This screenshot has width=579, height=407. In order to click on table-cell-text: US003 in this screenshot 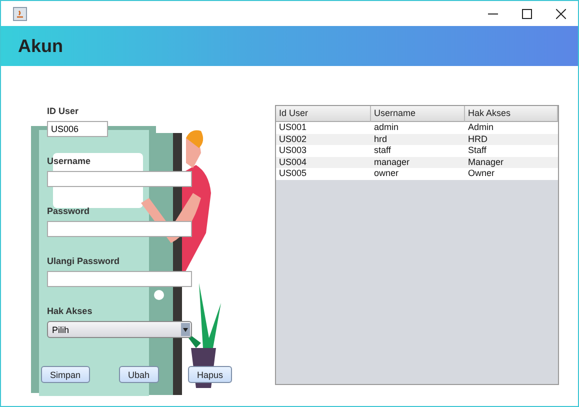, I will do `click(293, 151)`.